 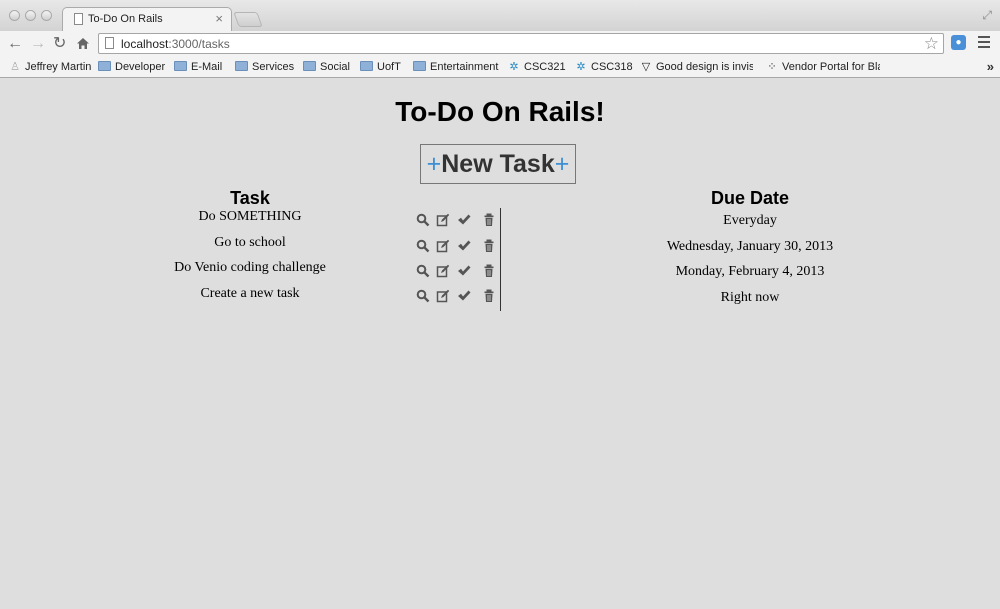 What do you see at coordinates (125, 19) in the screenshot?
I see `tab-title: To-Do On Rails` at bounding box center [125, 19].